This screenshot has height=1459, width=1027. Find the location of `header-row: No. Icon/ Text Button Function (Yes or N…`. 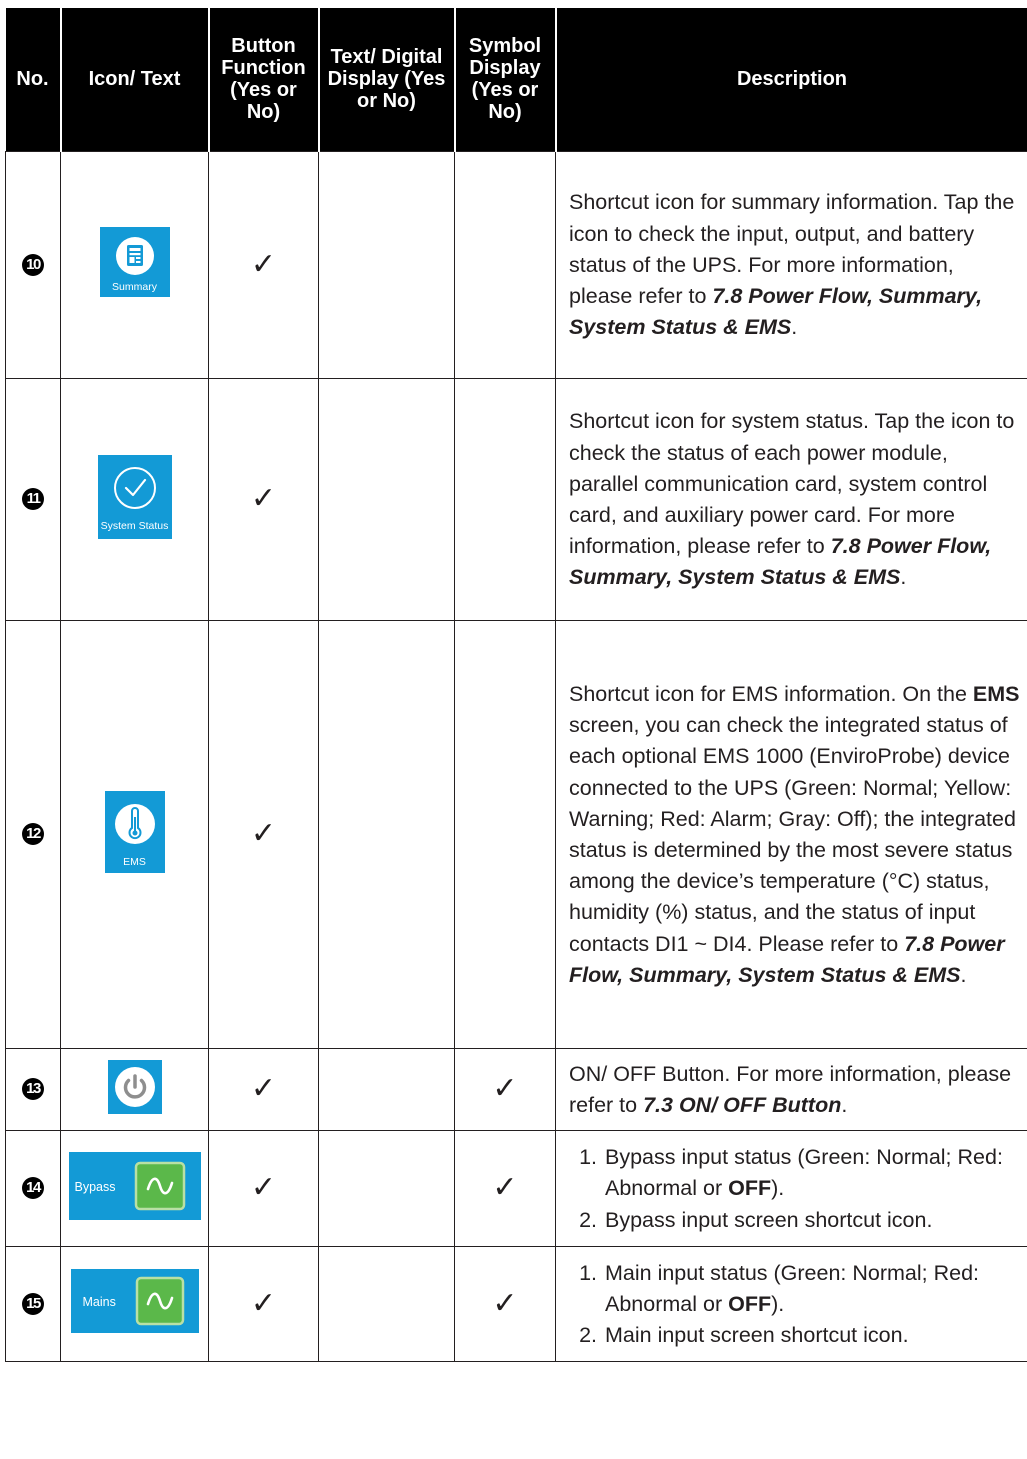

header-row: No. Icon/ Text Button Function (Yes or N… is located at coordinates (516, 79).